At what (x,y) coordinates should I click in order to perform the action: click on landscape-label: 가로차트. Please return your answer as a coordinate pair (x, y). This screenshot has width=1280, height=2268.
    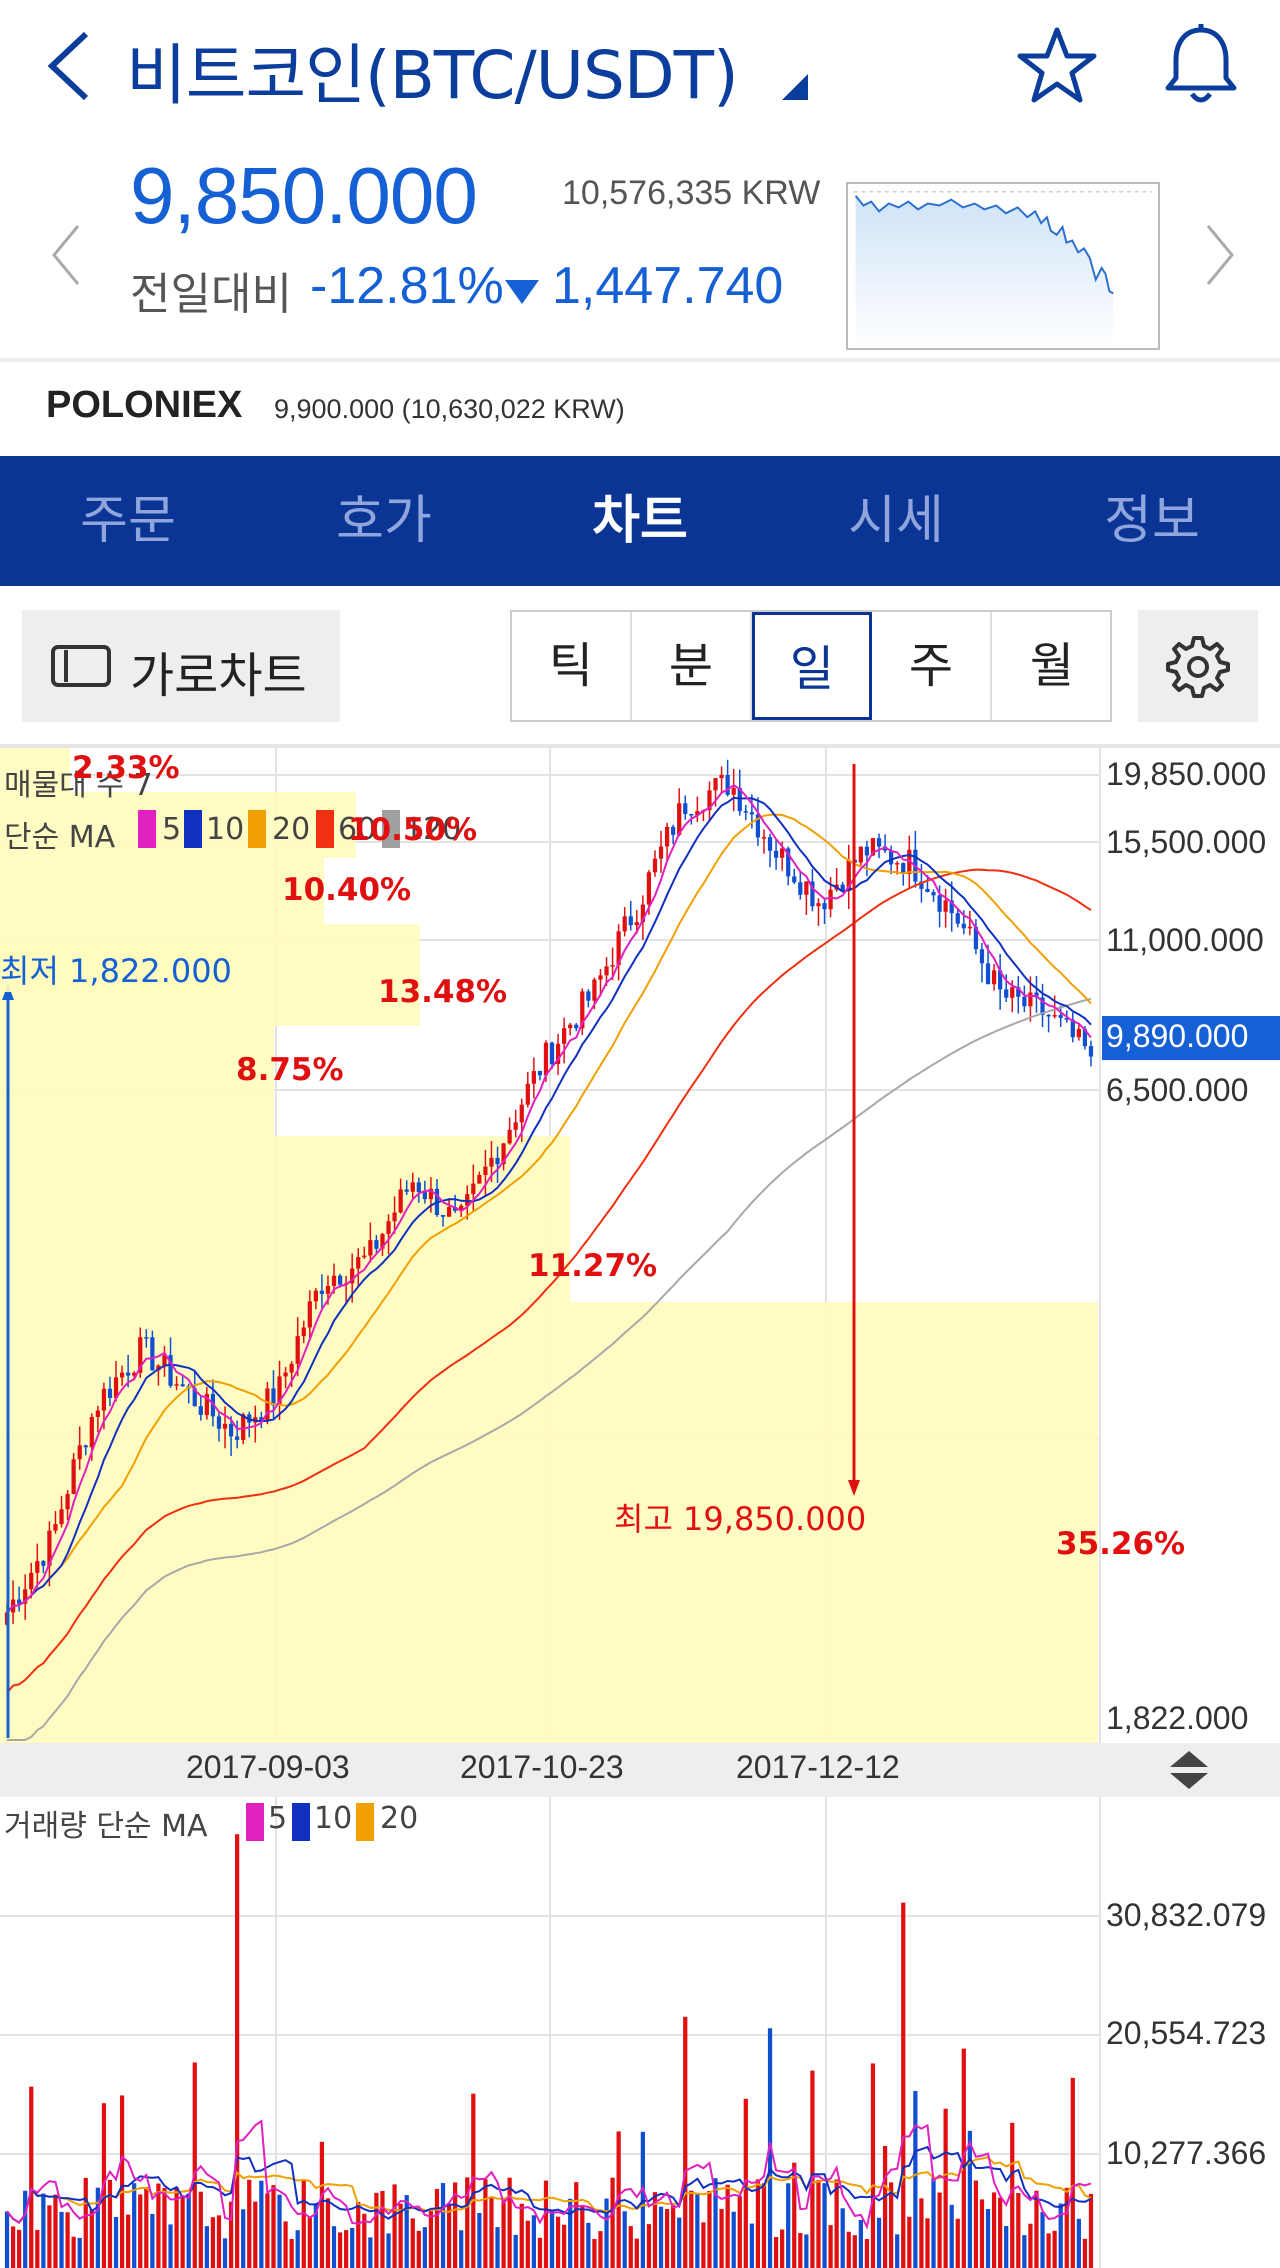
    Looking at the image, I should click on (218, 676).